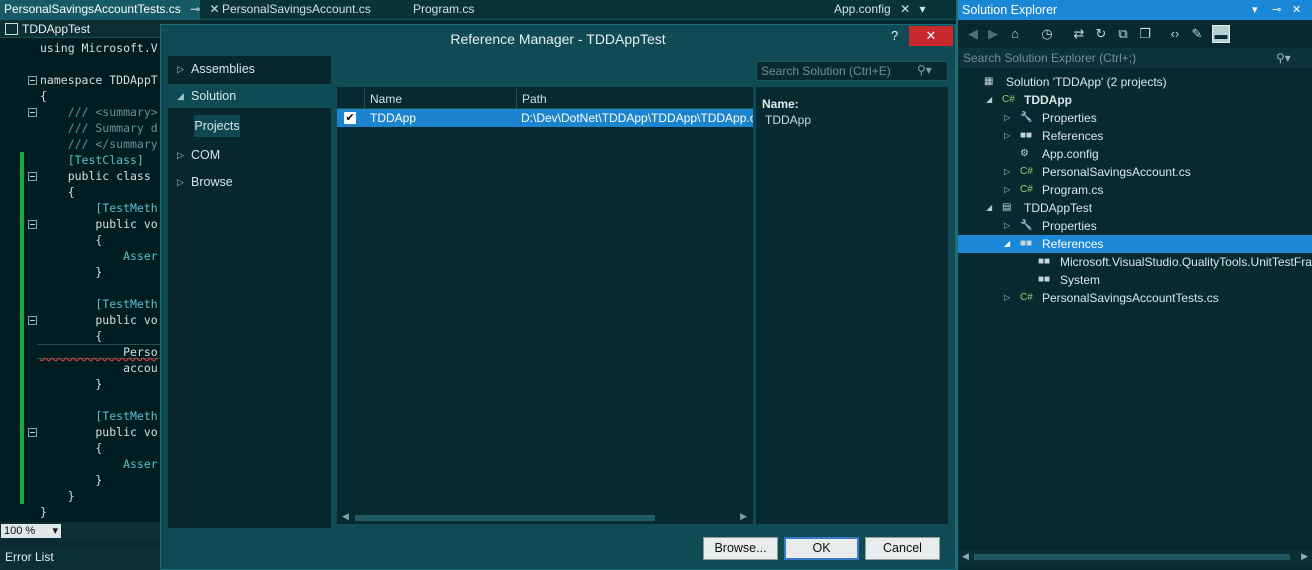 The height and width of the screenshot is (570, 1312). I want to click on tree-node: ▷ ■■ References, so click(1135, 136).